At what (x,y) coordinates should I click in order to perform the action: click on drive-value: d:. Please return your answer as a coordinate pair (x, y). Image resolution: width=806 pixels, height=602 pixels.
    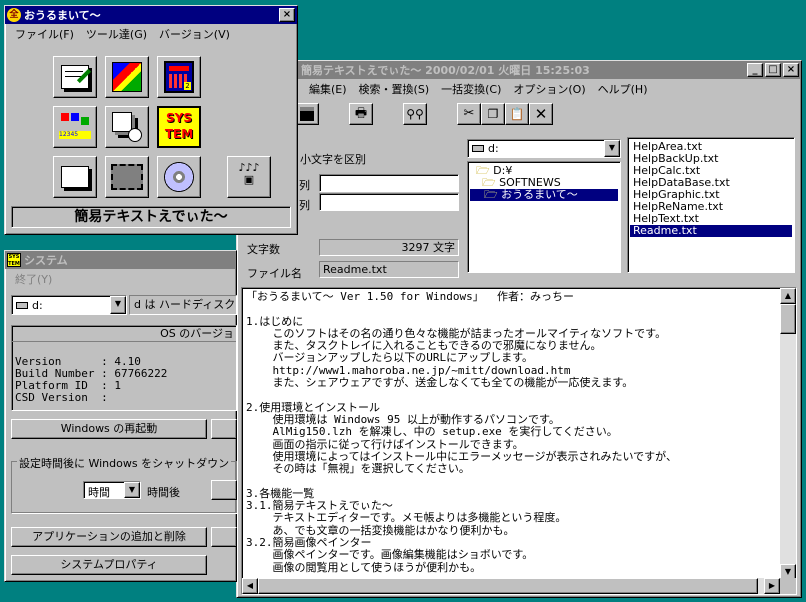
    Looking at the image, I should click on (493, 148).